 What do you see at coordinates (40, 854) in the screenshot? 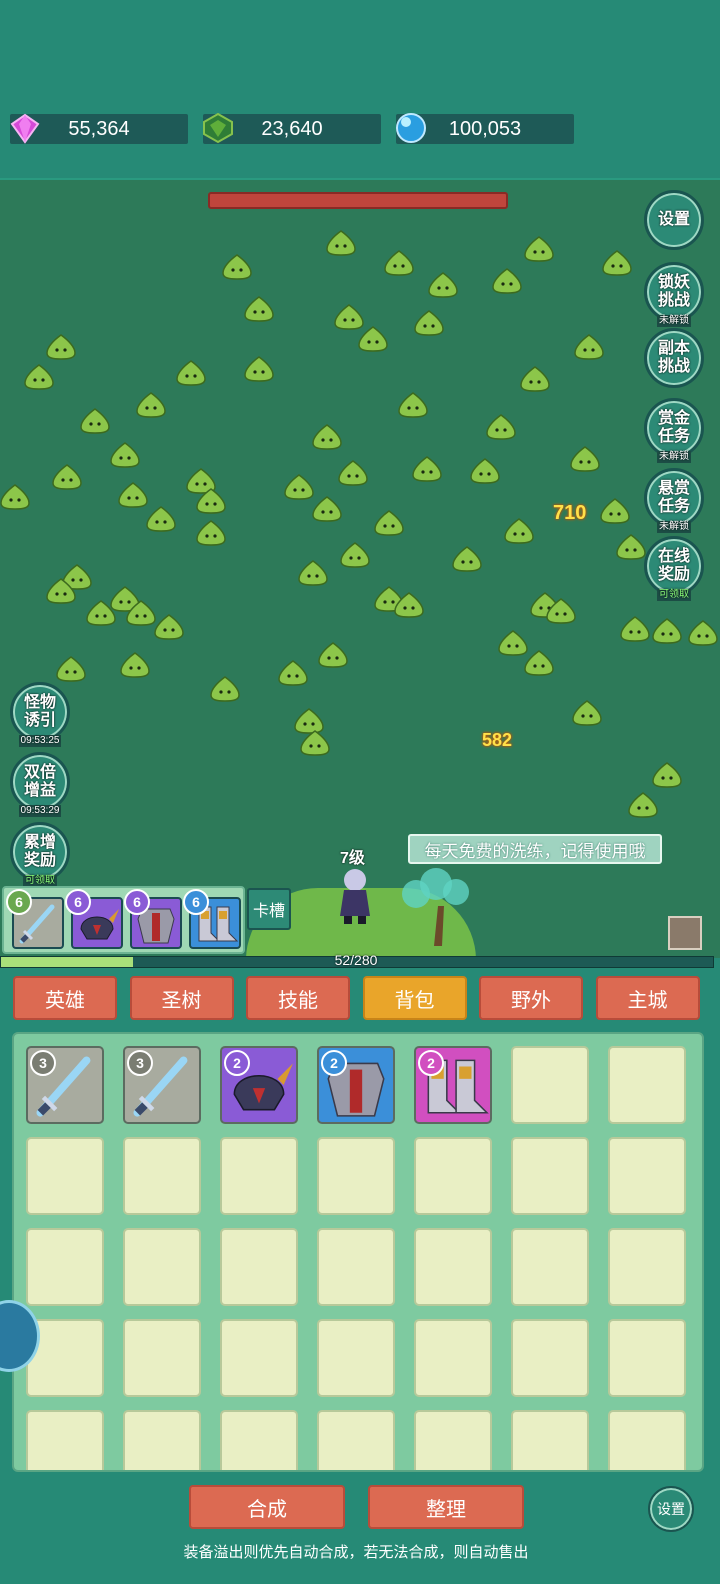
I see `side-button: 累增 奖励 可领取` at bounding box center [40, 854].